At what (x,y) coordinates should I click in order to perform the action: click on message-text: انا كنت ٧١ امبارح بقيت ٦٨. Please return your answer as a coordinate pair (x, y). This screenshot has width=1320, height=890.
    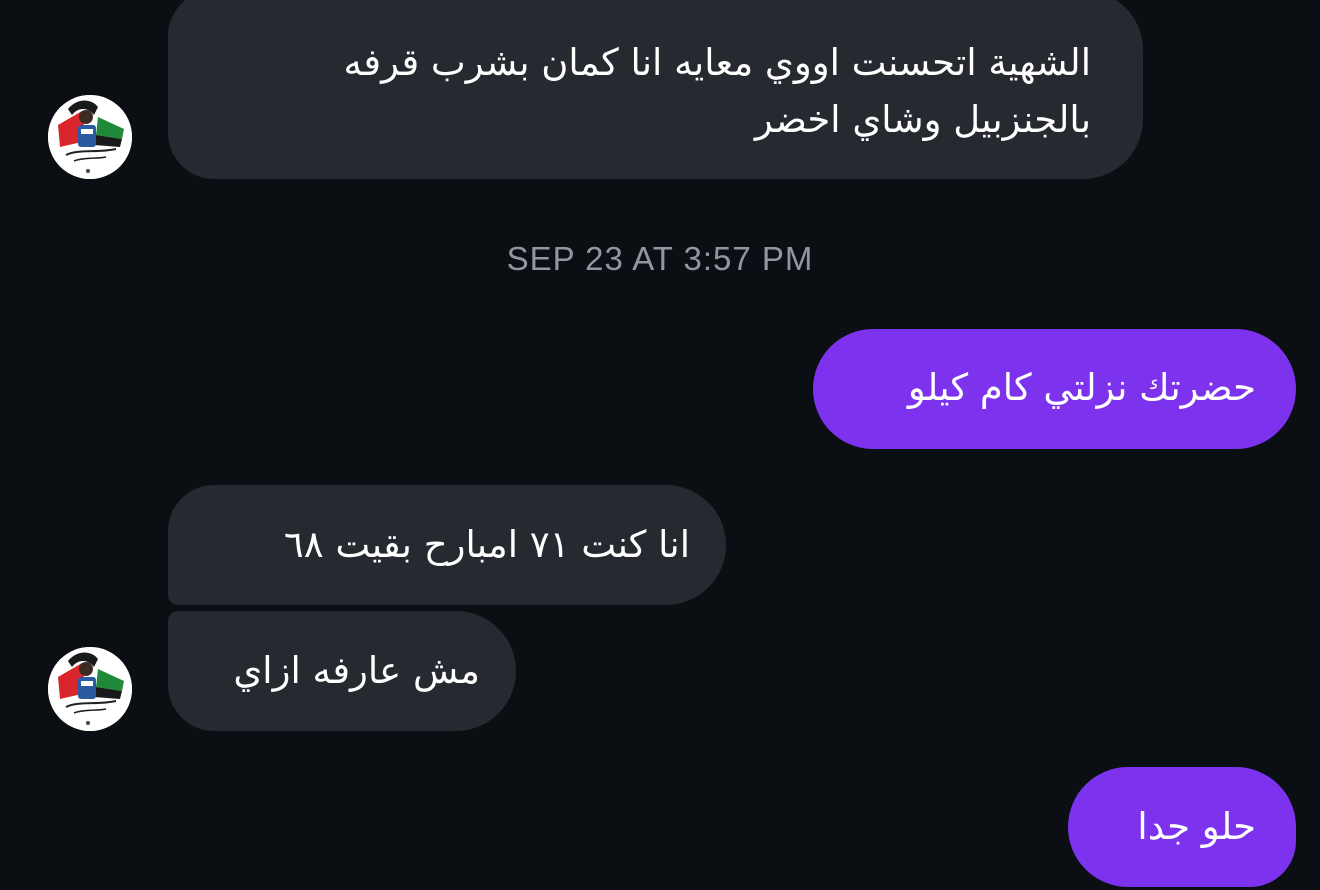
    Looking at the image, I should click on (486, 544).